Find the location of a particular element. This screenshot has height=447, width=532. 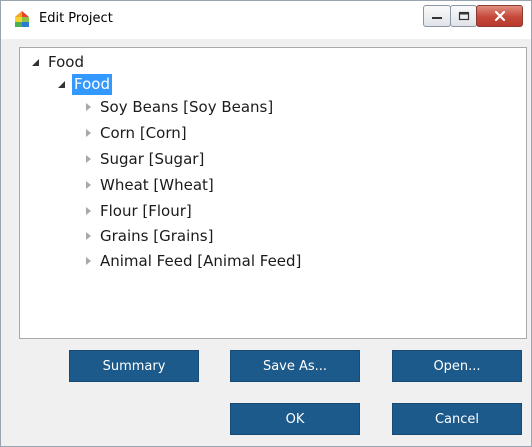

minimize-button is located at coordinates (437, 16).